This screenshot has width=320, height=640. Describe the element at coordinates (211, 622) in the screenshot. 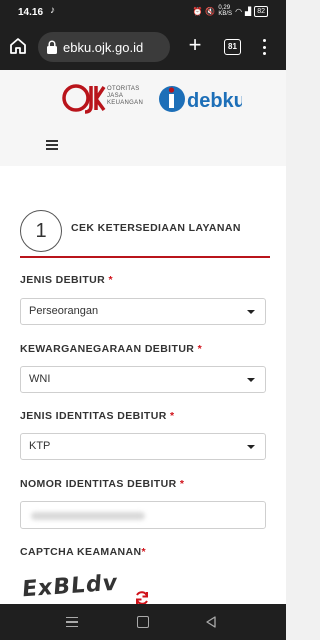

I see `back-icon` at that location.